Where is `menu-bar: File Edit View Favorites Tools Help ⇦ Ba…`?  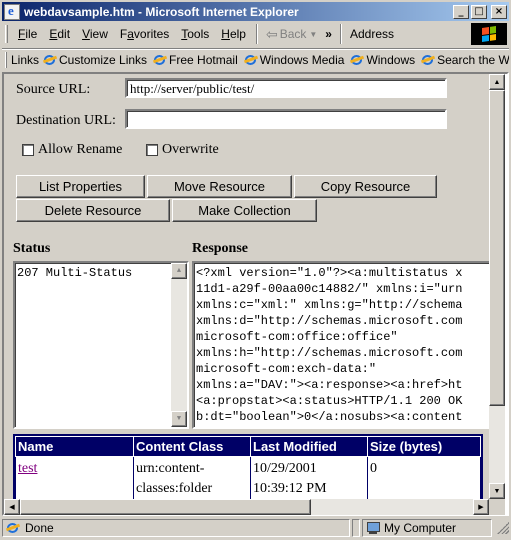
menu-bar: File Edit View Favorites Tools Help ⇦ Ba… is located at coordinates (255, 34).